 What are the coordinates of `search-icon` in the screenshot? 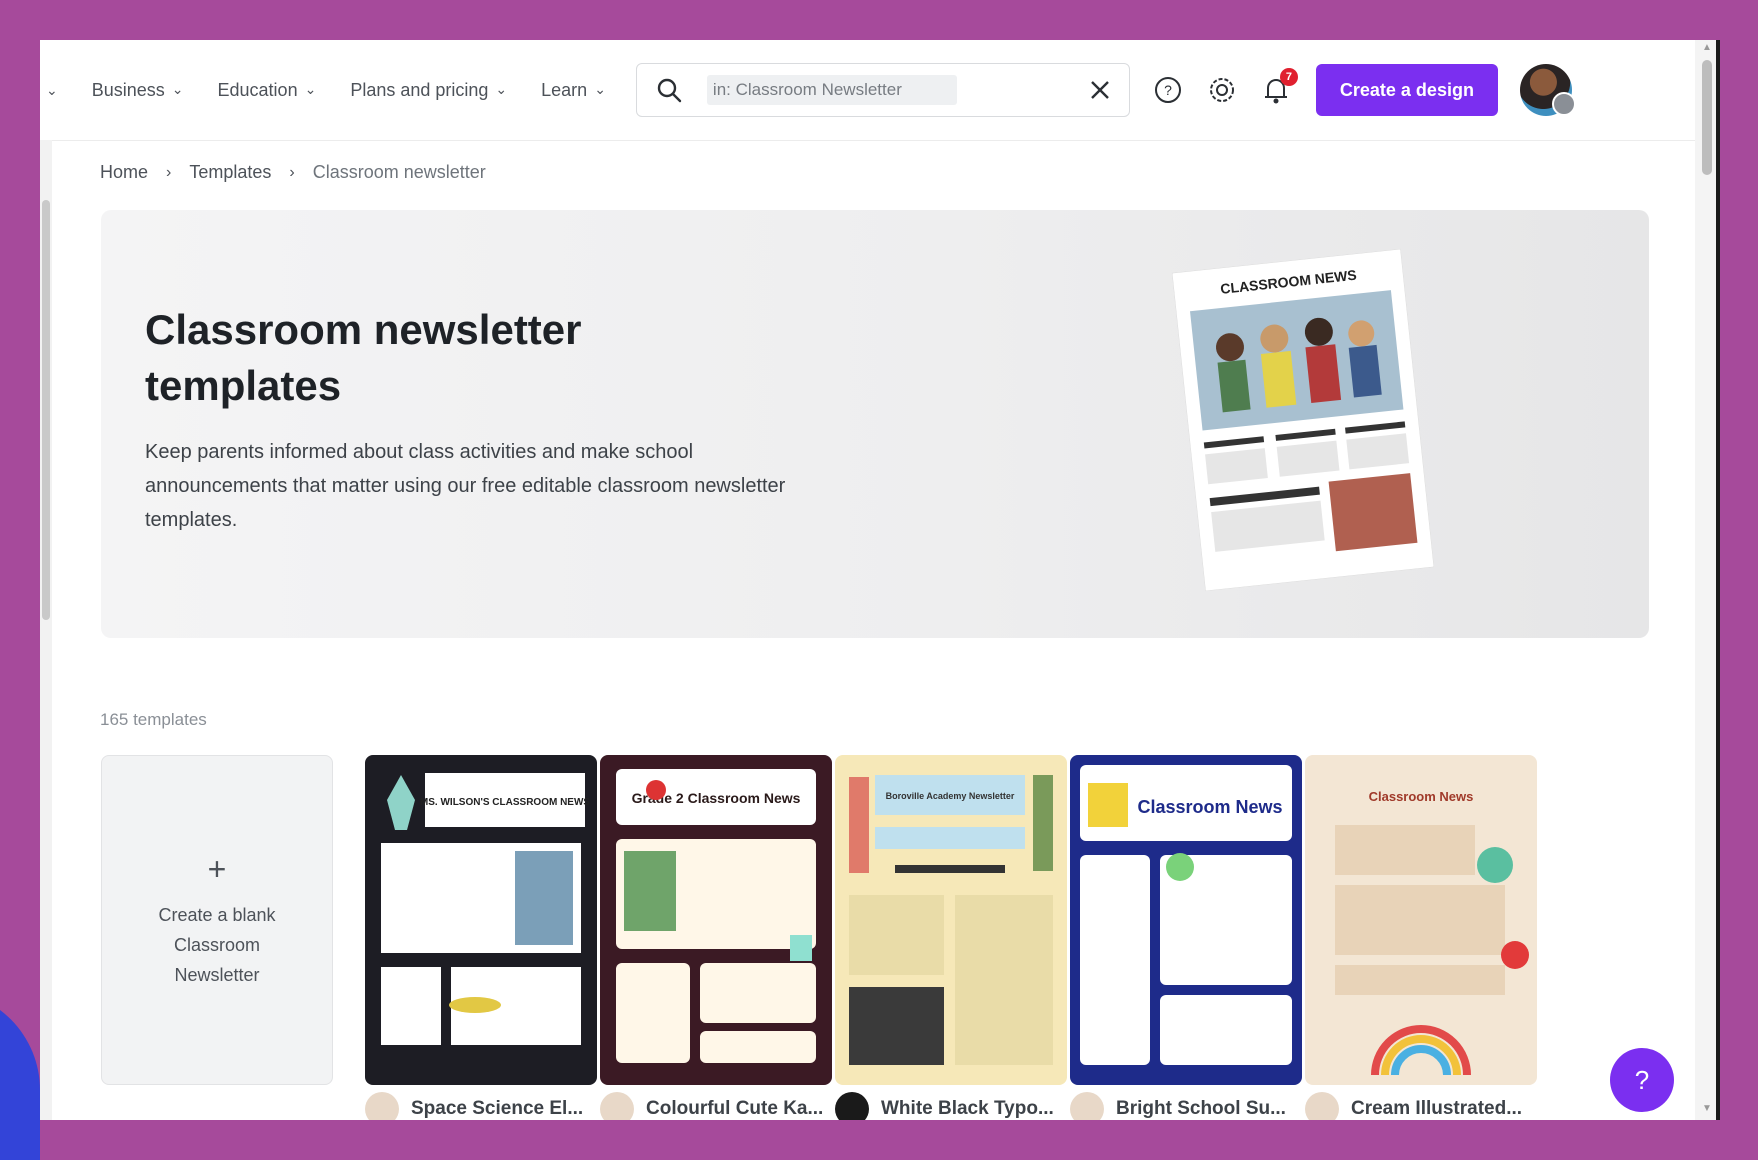 It's located at (669, 90).